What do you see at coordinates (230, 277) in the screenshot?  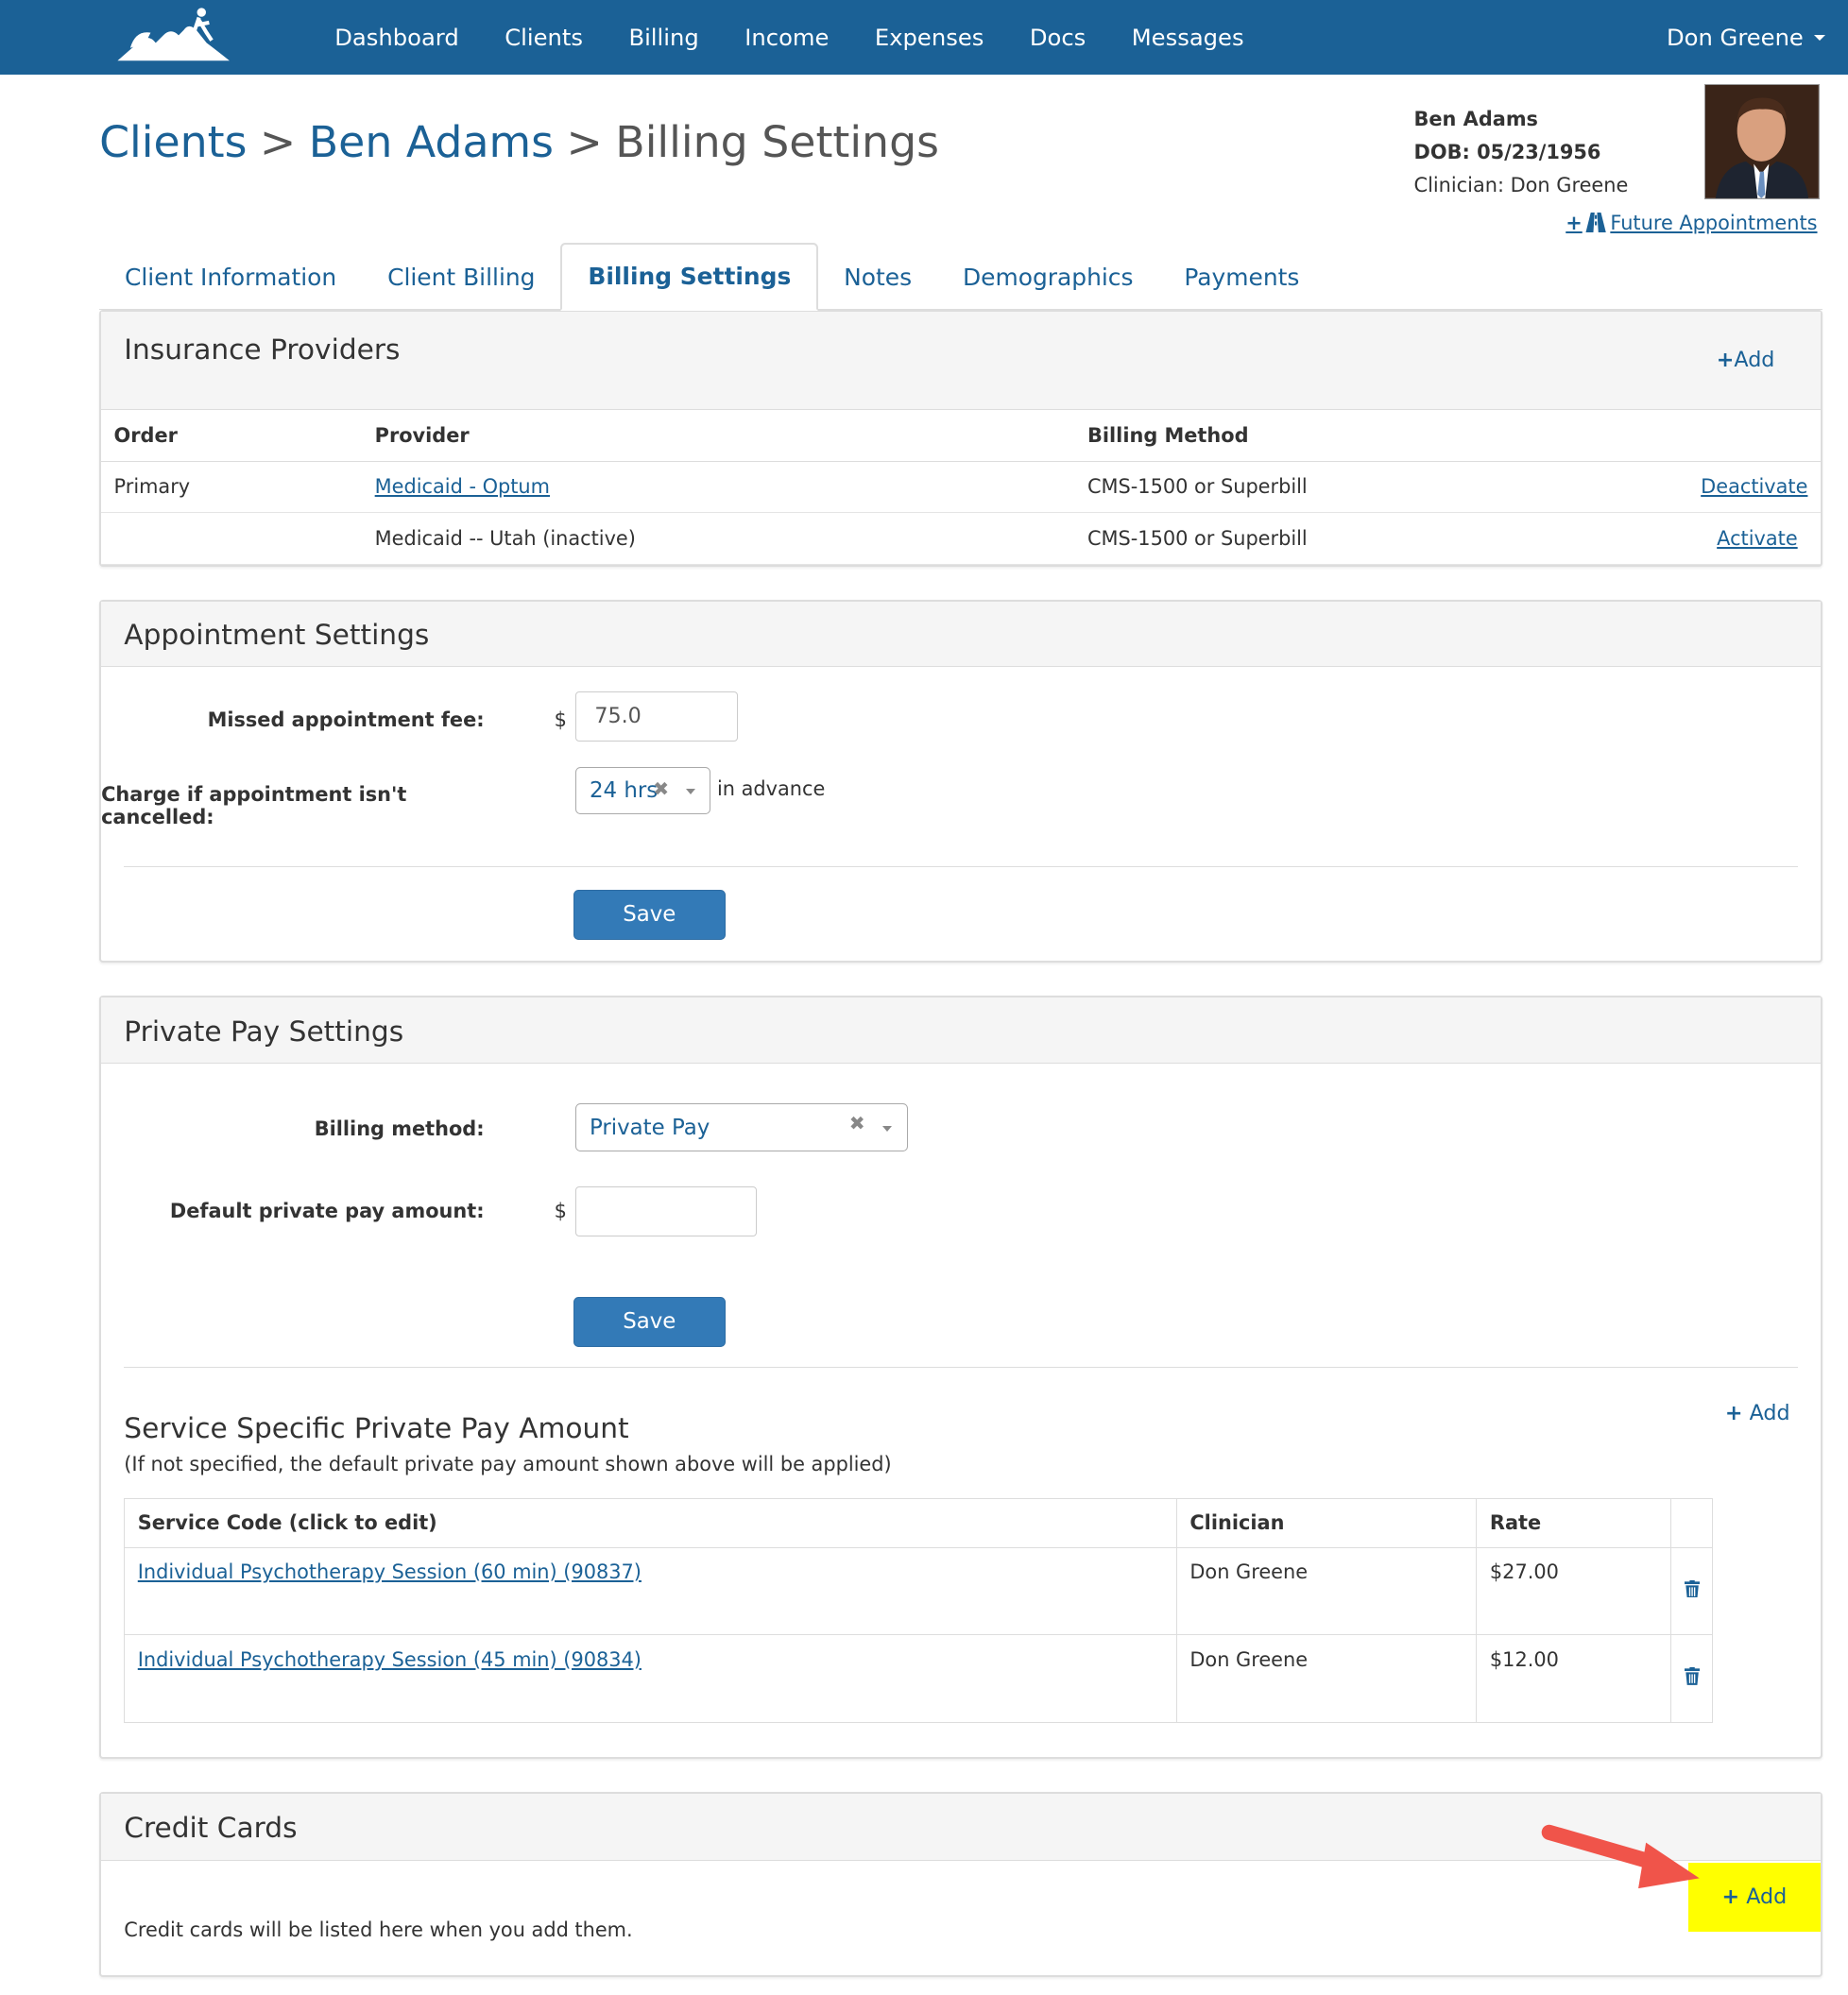 I see `tab-client-information: Client Information` at bounding box center [230, 277].